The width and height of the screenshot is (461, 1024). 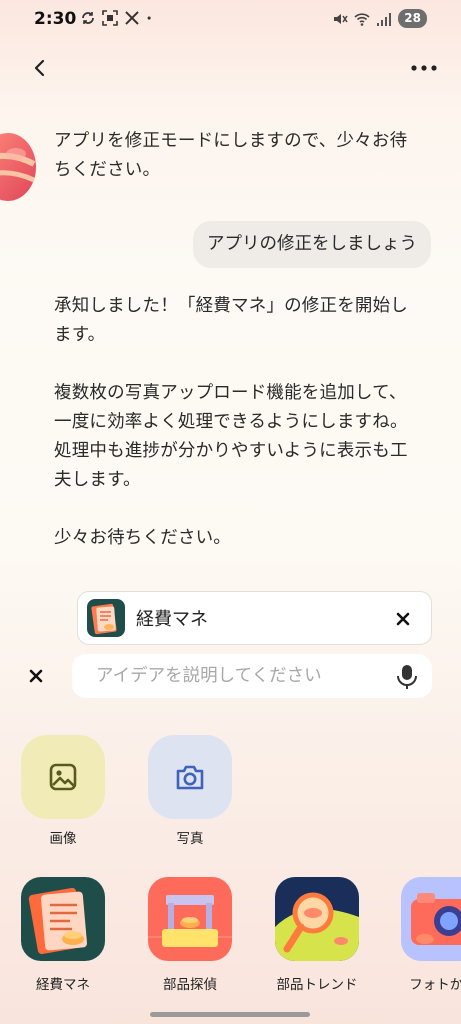 I want to click on close-attach-panel-button, so click(x=36, y=676).